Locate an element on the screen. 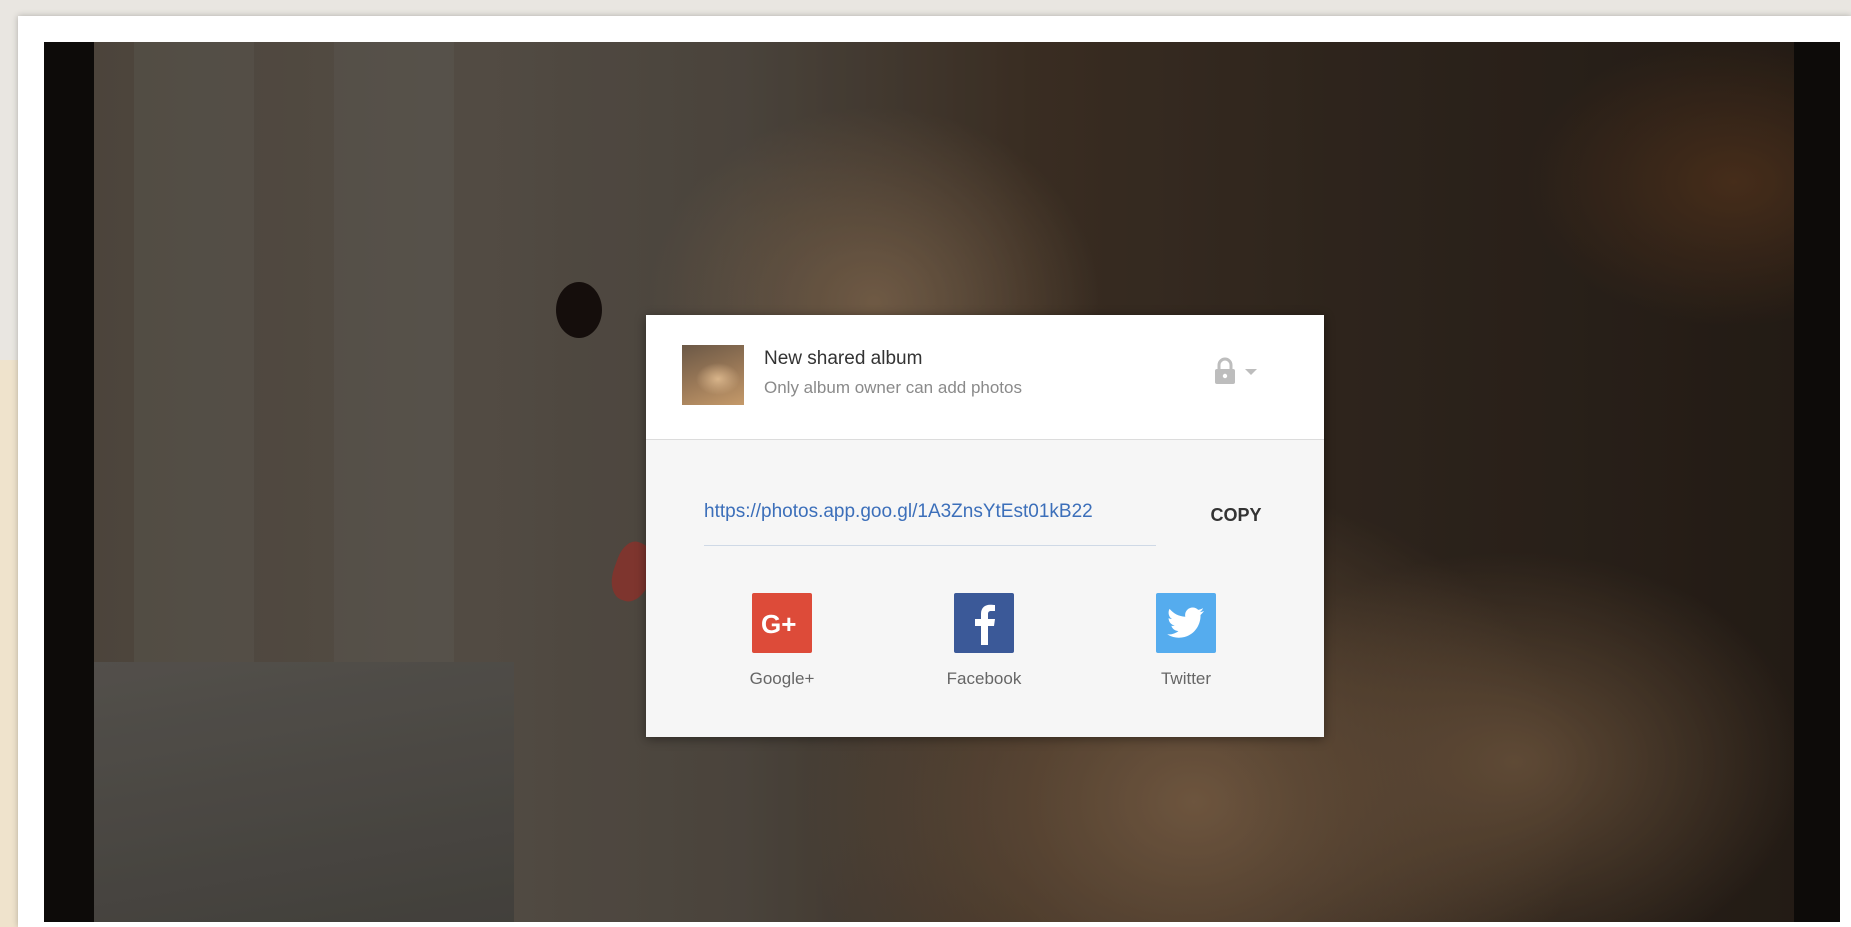 This screenshot has width=1851, height=927. google-plus-icon: G+ is located at coordinates (782, 623).